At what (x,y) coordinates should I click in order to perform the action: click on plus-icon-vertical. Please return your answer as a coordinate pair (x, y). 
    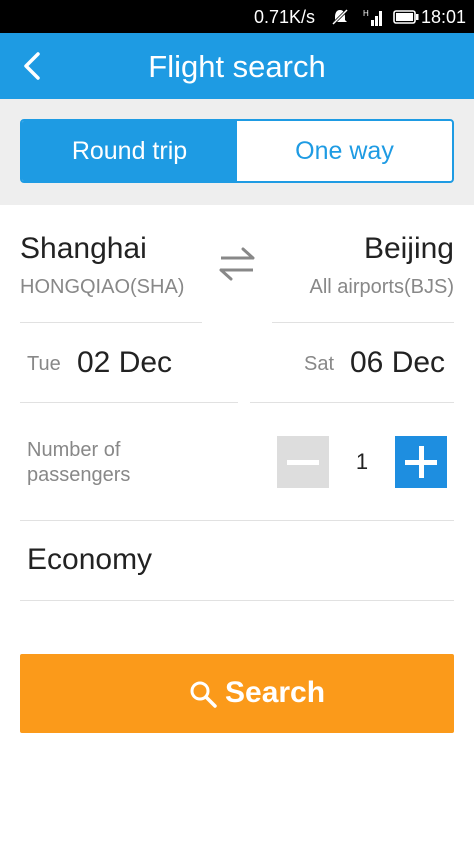
    Looking at the image, I should click on (421, 462).